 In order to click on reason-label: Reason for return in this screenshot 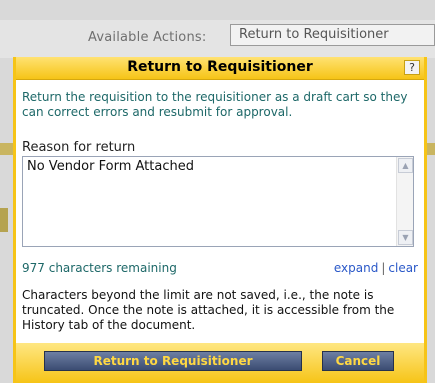, I will do `click(79, 147)`.